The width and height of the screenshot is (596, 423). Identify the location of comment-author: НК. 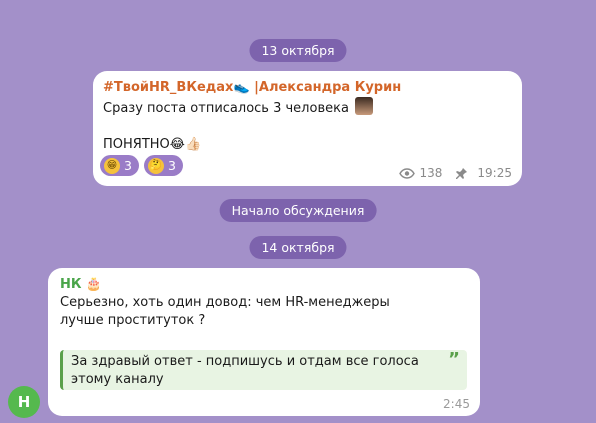
(71, 285).